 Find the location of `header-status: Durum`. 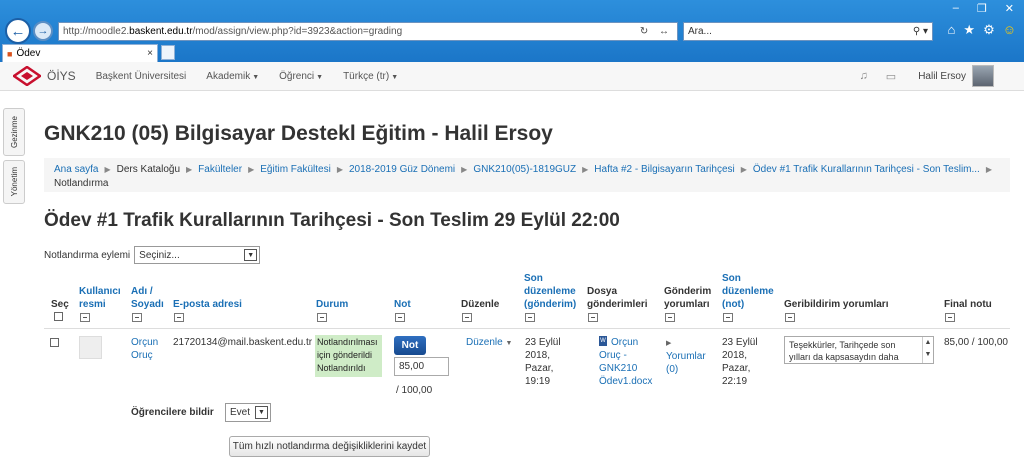

header-status: Durum is located at coordinates (332, 304).